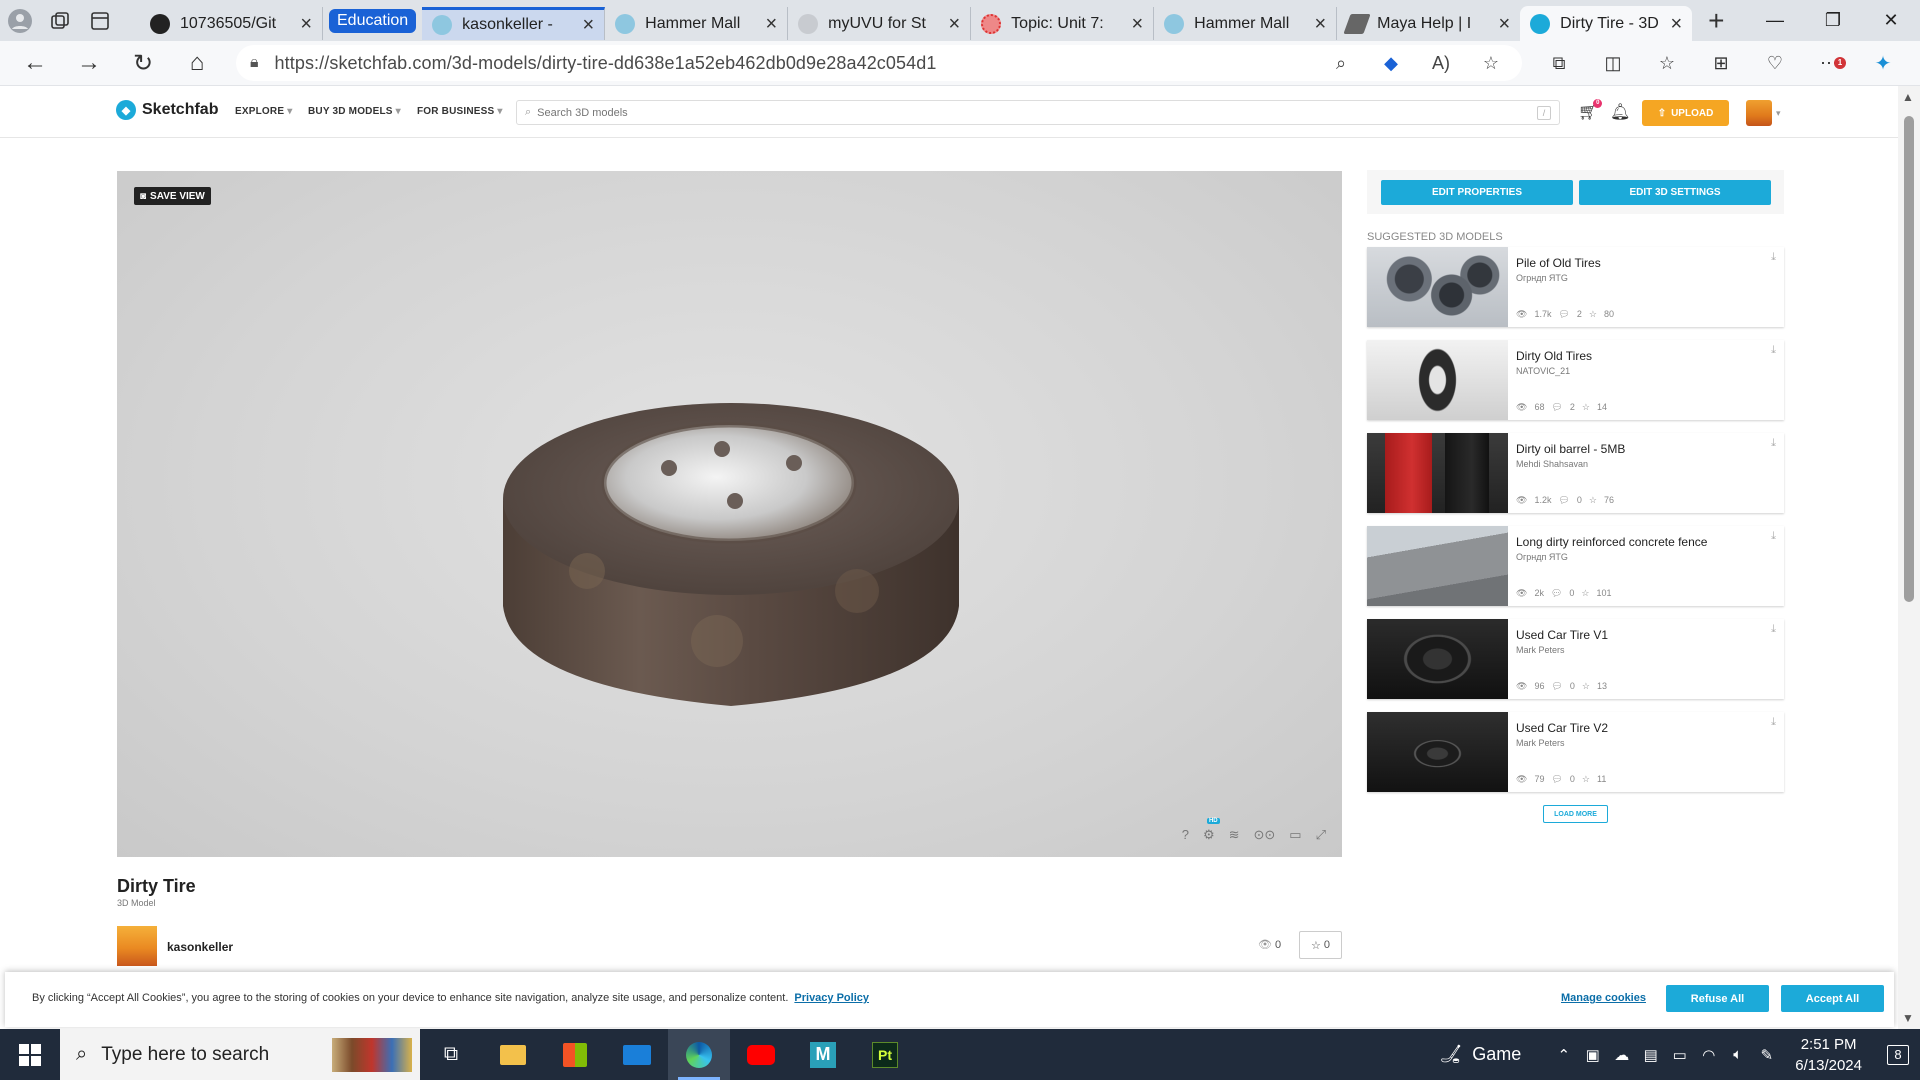  I want to click on model-author: Mehdi Shahsavan, so click(1646, 464).